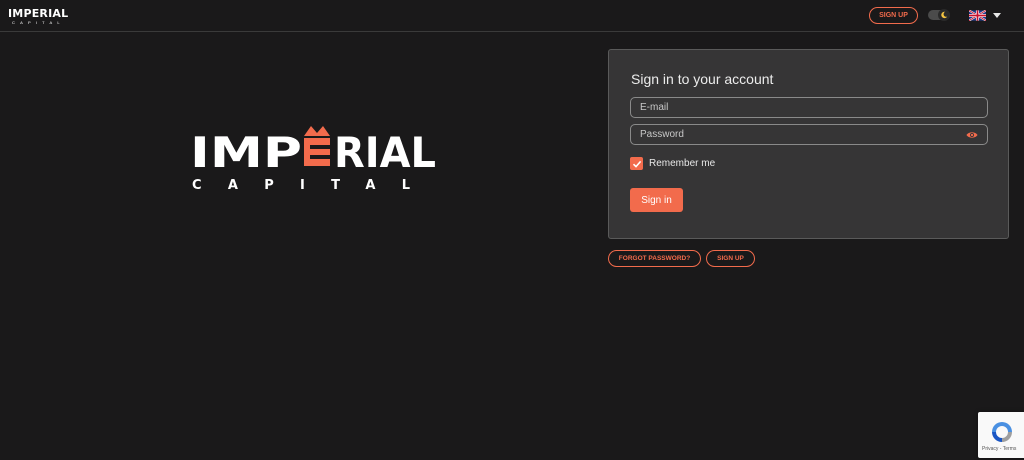  What do you see at coordinates (944, 15) in the screenshot?
I see `moon-icon` at bounding box center [944, 15].